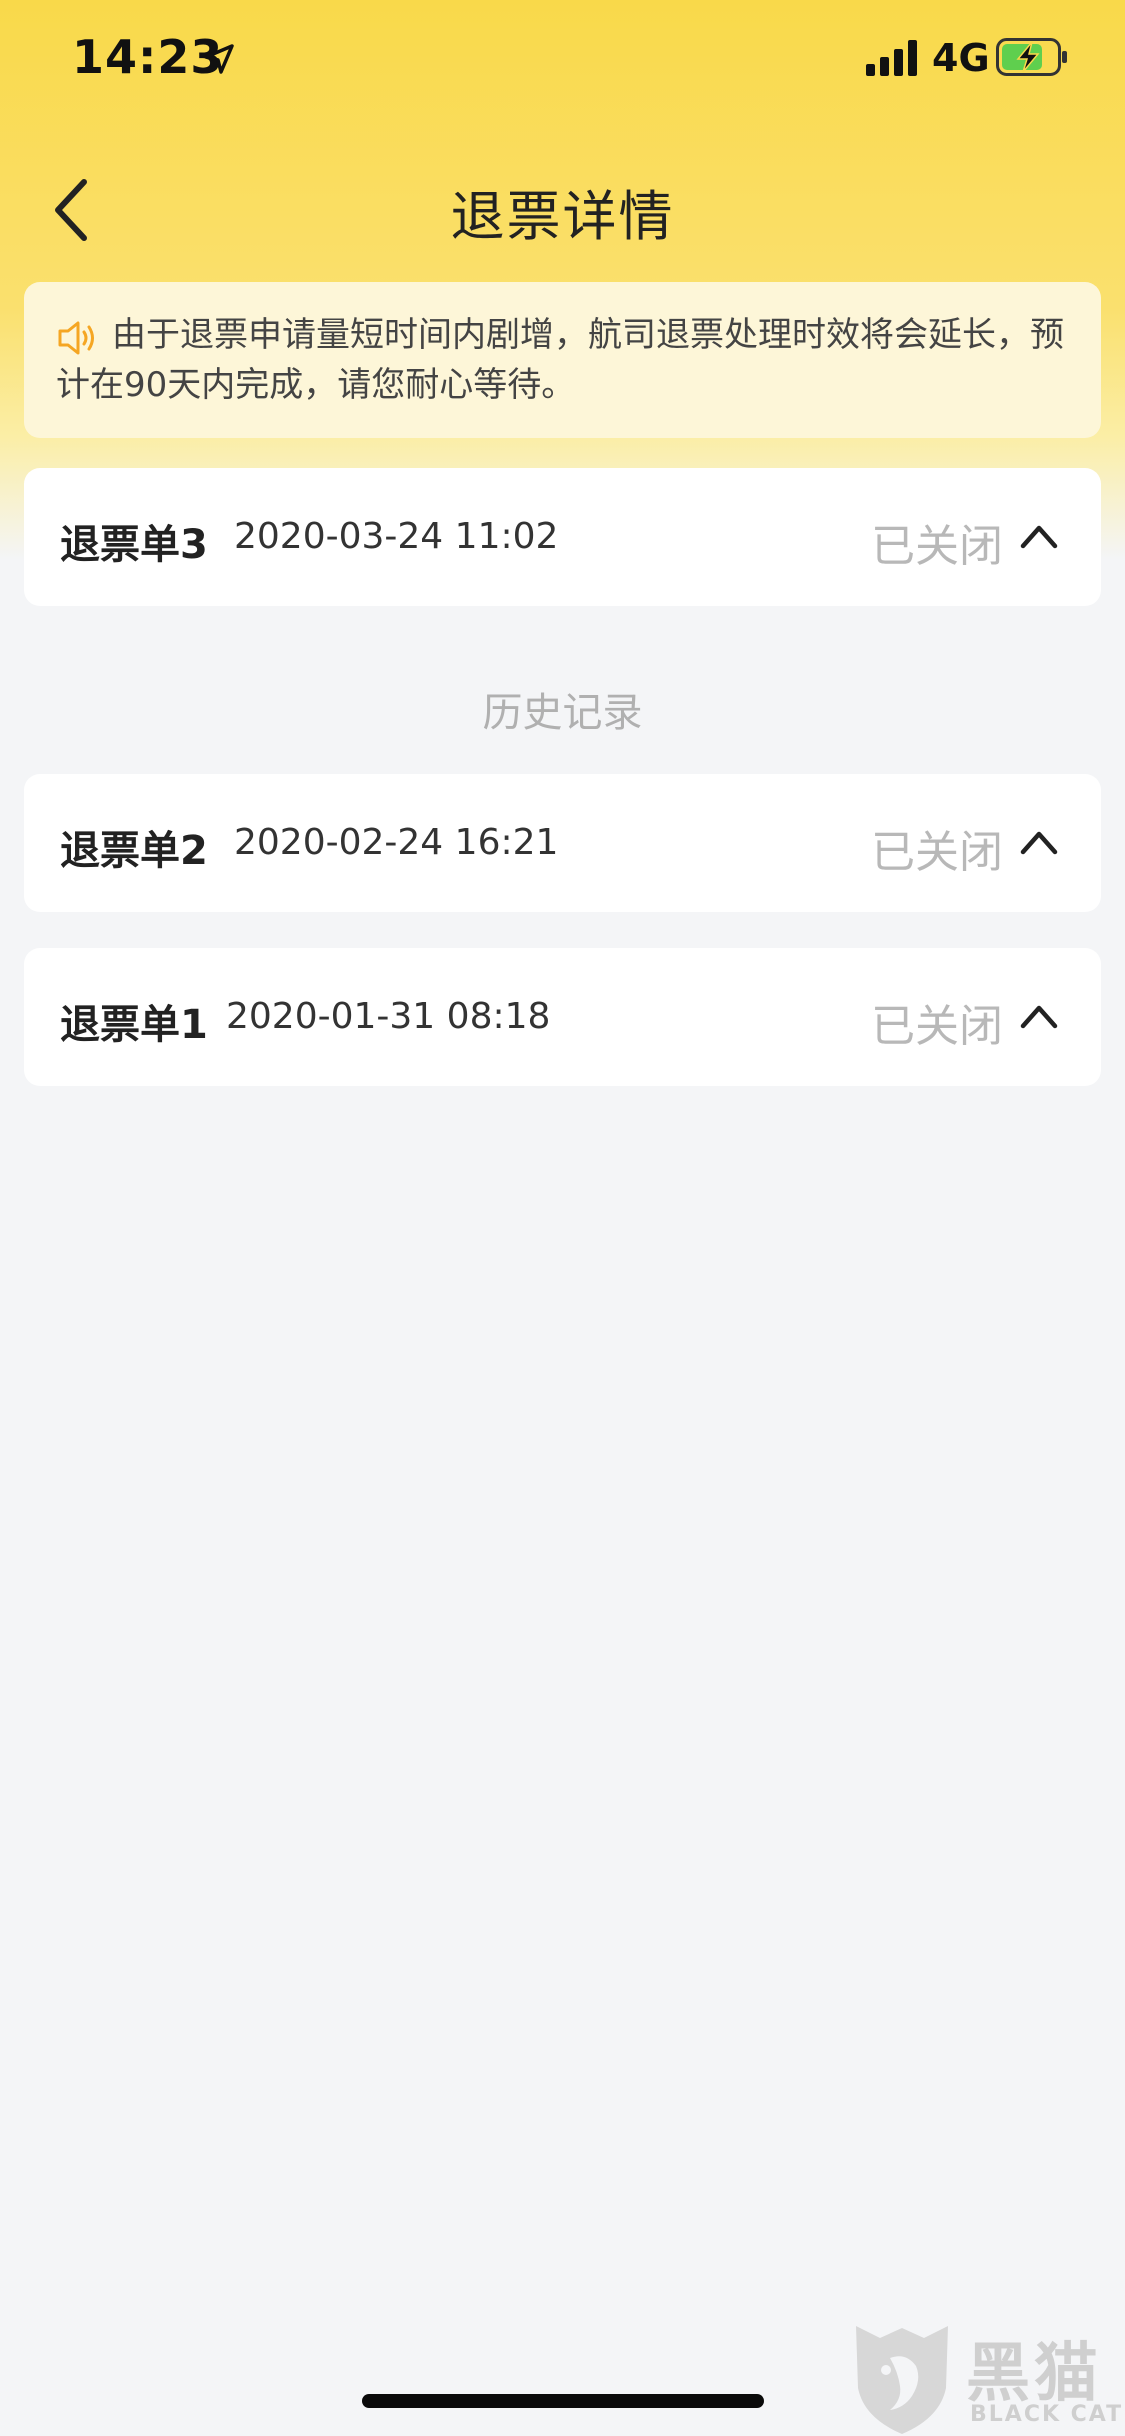  I want to click on refund-order-date: 2020-02-24 16:21, so click(396, 842).